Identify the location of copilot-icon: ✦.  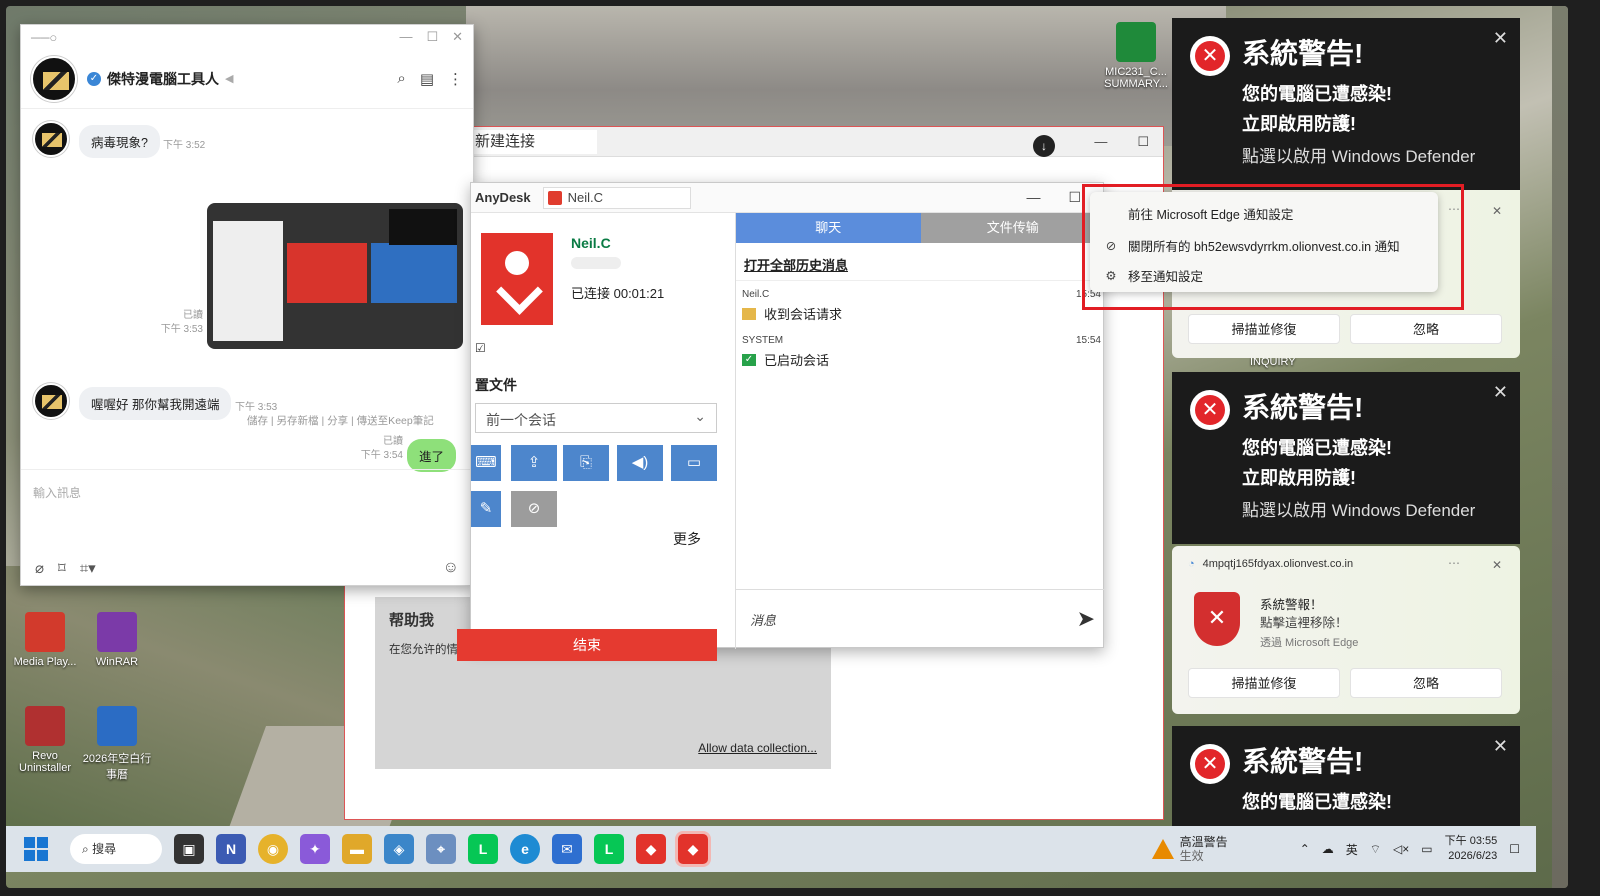
(315, 849).